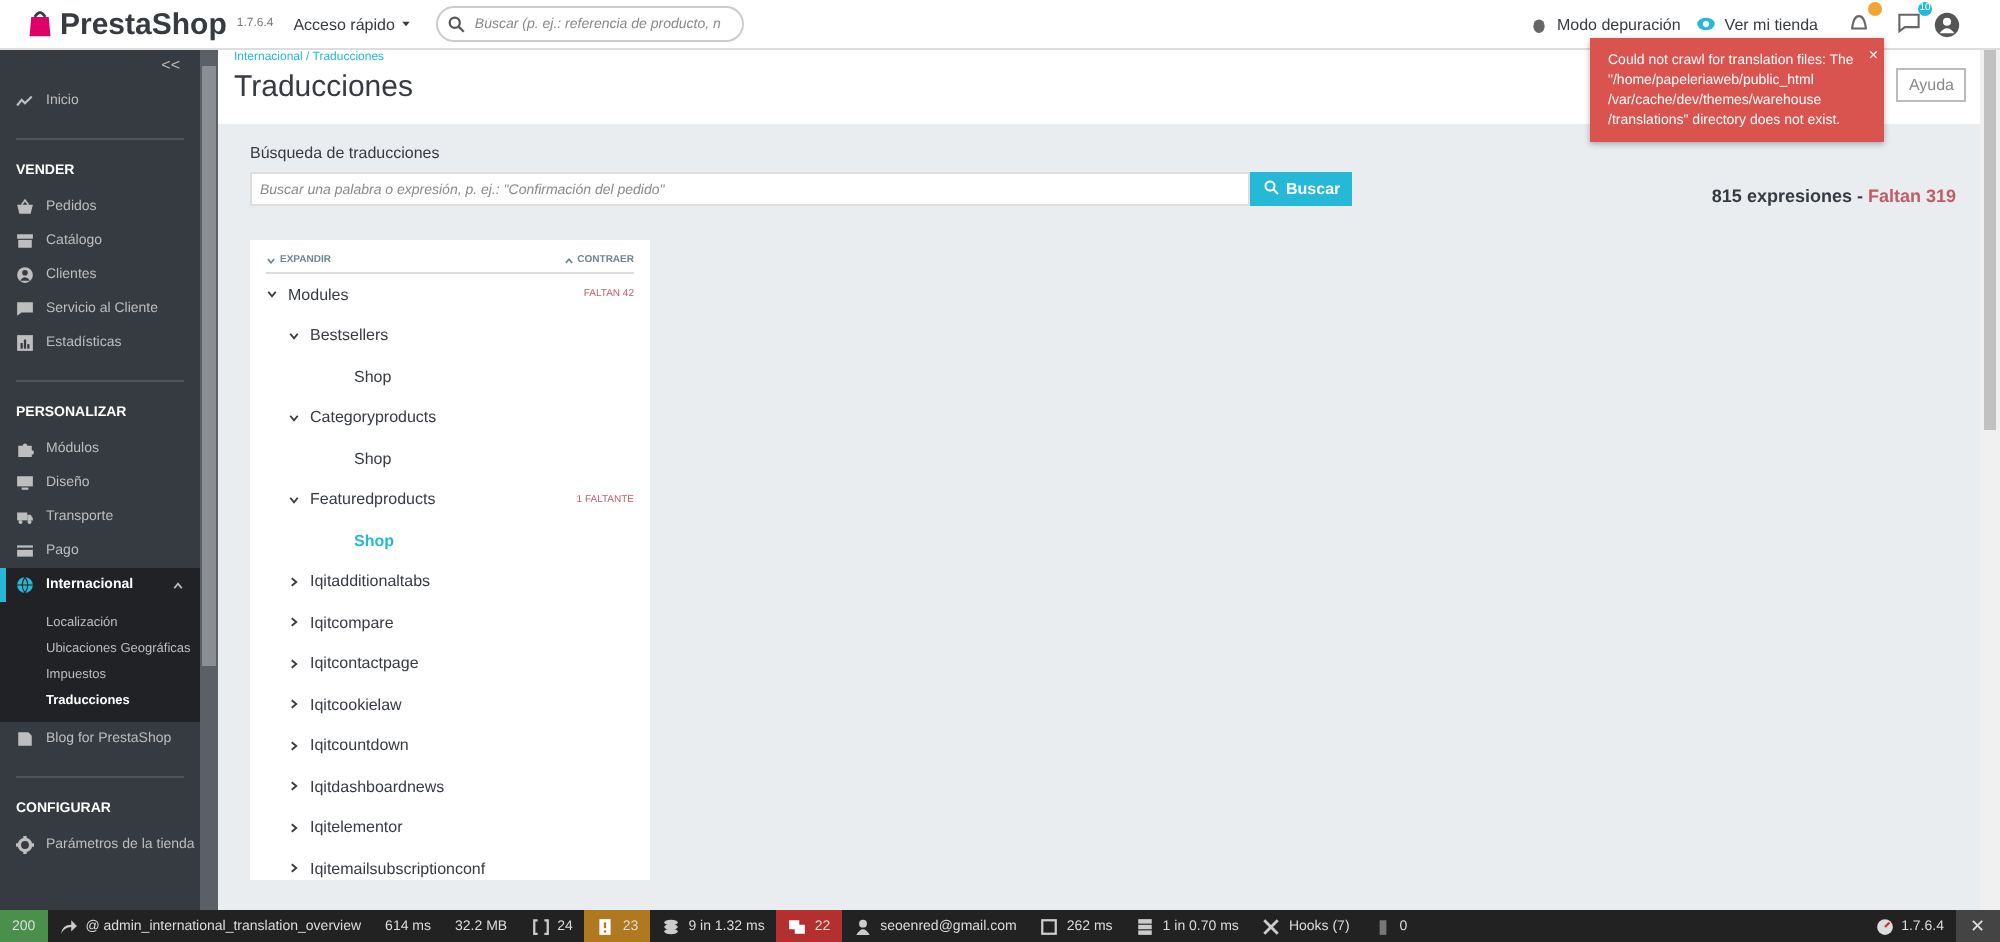  I want to click on tools-icon, so click(1271, 926).